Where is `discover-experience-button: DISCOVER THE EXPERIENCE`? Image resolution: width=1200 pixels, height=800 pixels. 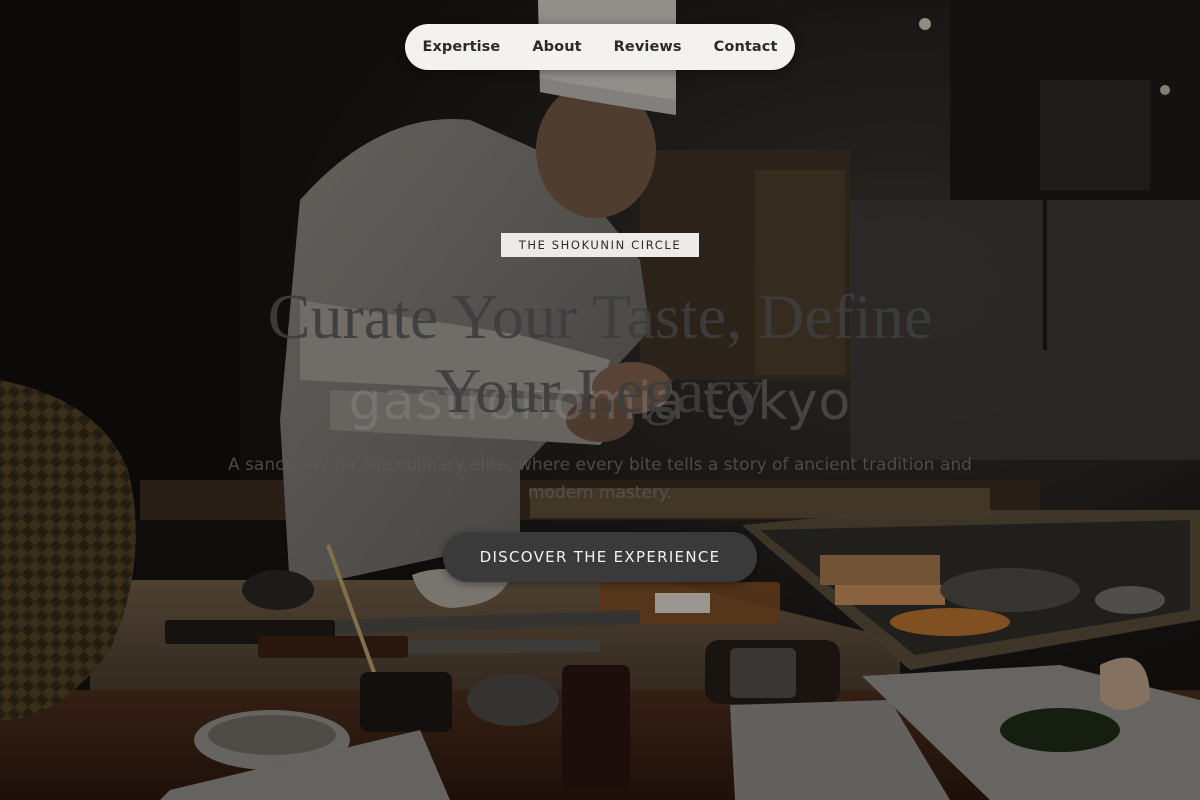
discover-experience-button: DISCOVER THE EXPERIENCE is located at coordinates (600, 557).